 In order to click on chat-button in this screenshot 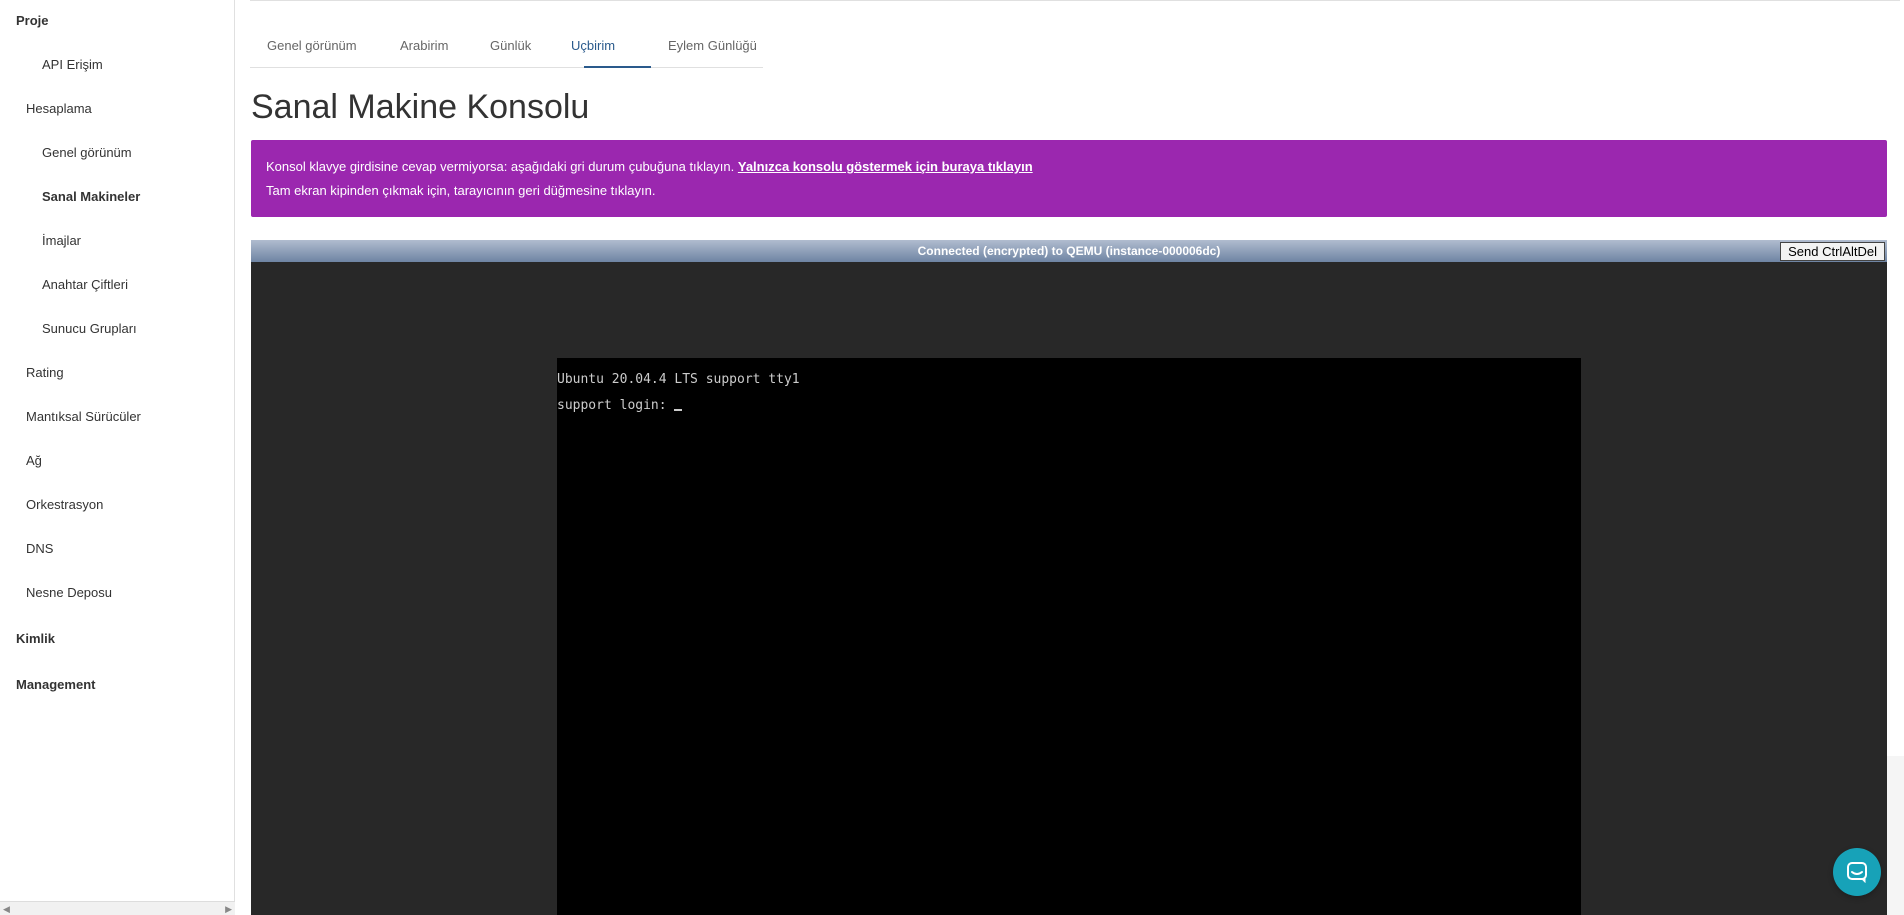, I will do `click(1857, 872)`.